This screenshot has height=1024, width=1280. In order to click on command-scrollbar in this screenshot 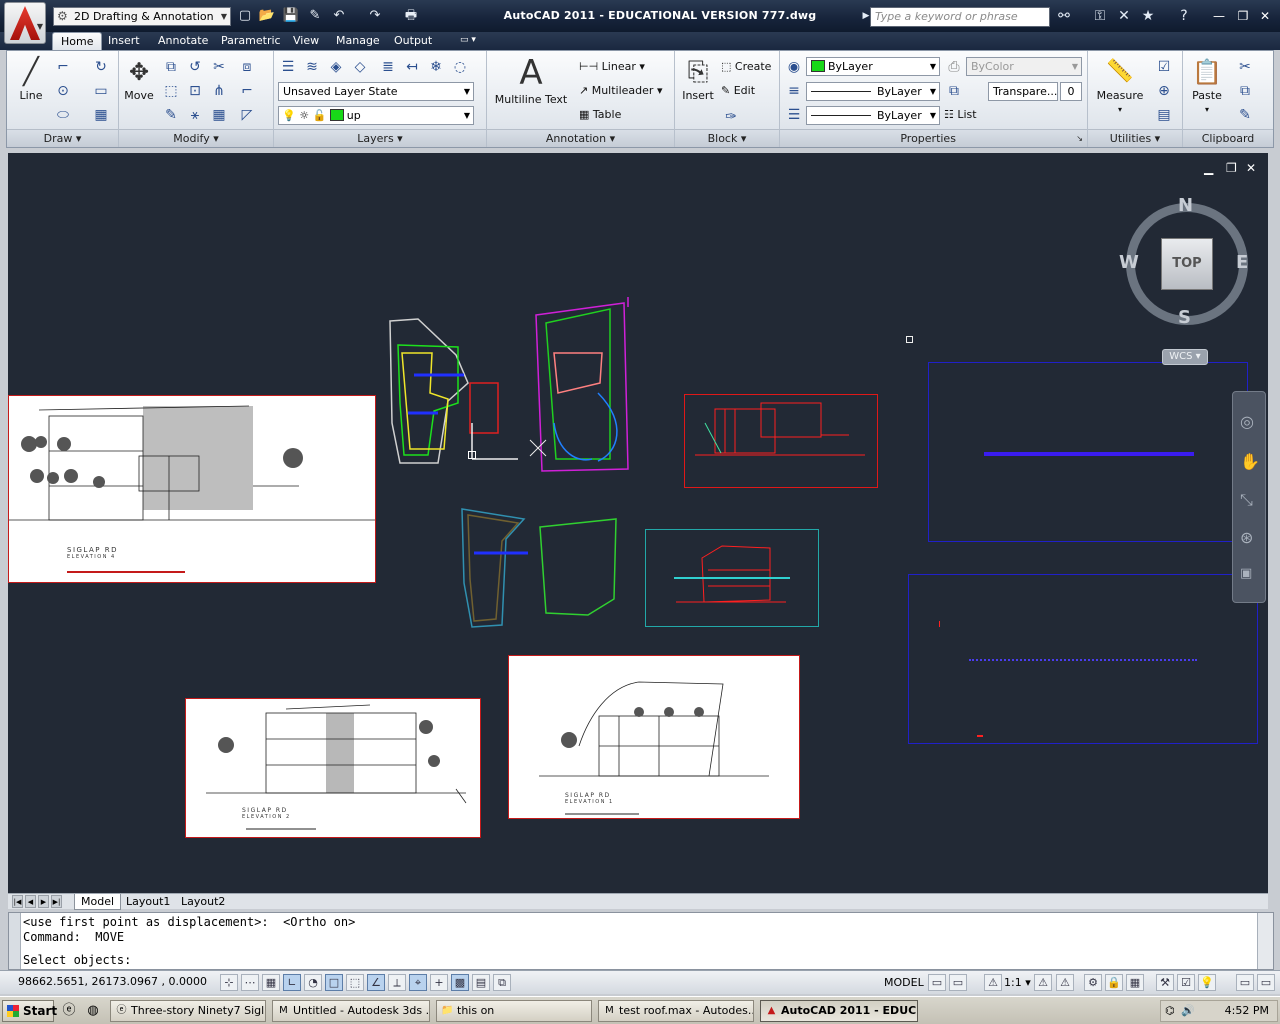, I will do `click(1265, 941)`.